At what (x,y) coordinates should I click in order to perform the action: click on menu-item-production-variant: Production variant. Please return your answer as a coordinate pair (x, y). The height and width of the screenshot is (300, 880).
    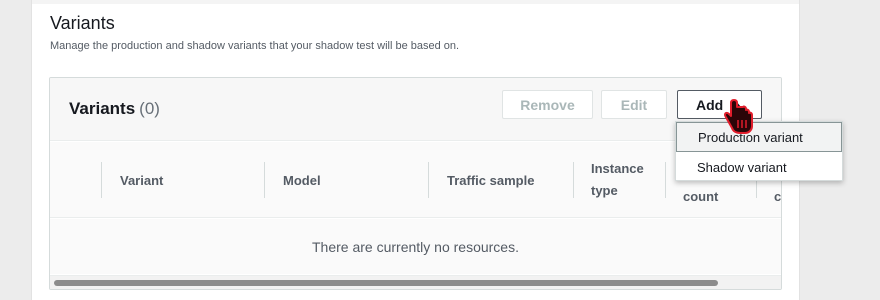
    Looking at the image, I should click on (759, 137).